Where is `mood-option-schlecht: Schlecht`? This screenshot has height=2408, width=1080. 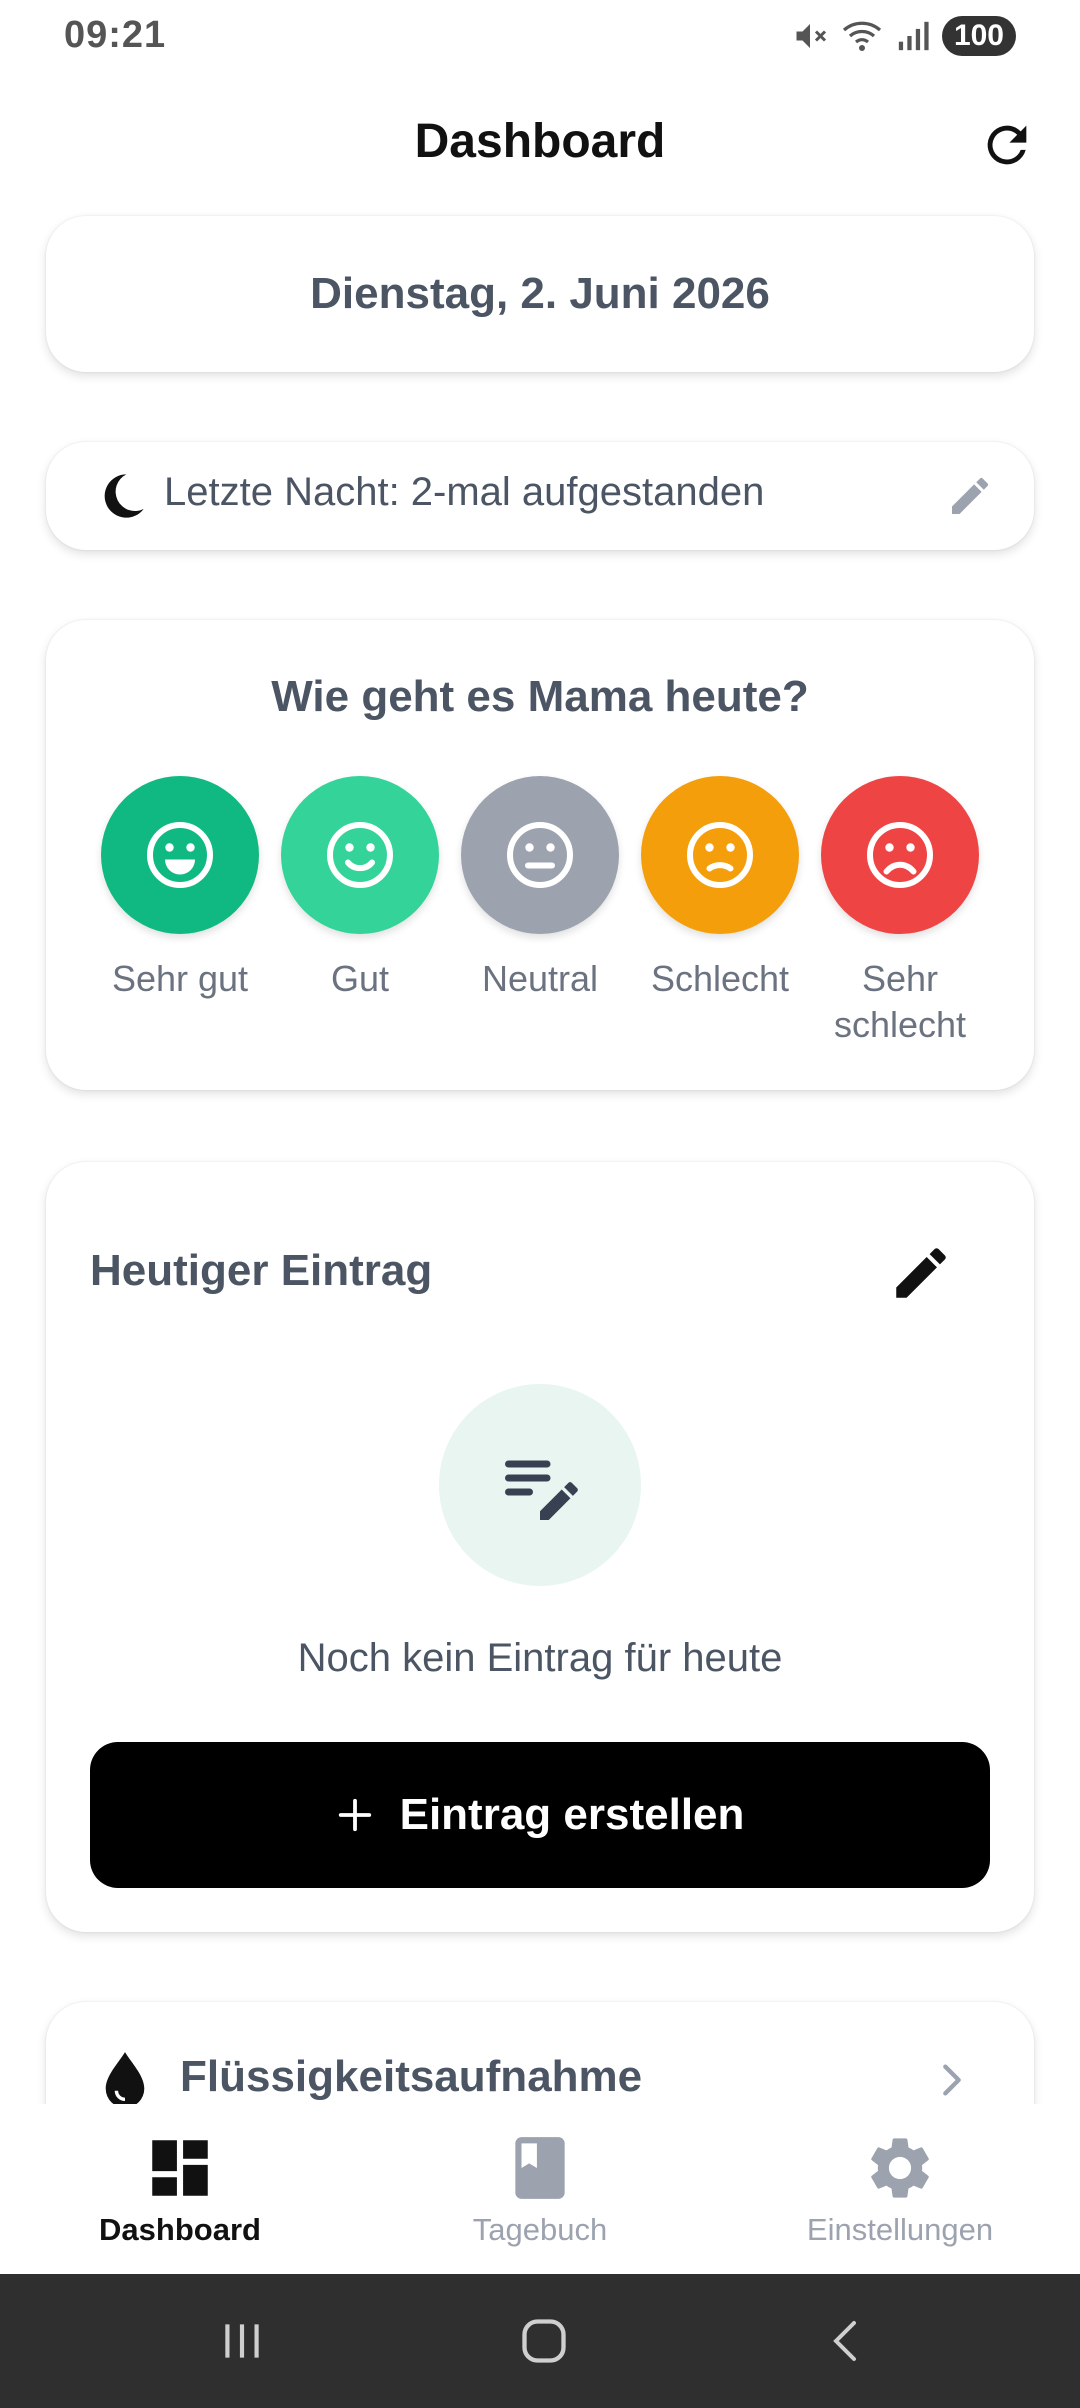 mood-option-schlecht: Schlecht is located at coordinates (720, 889).